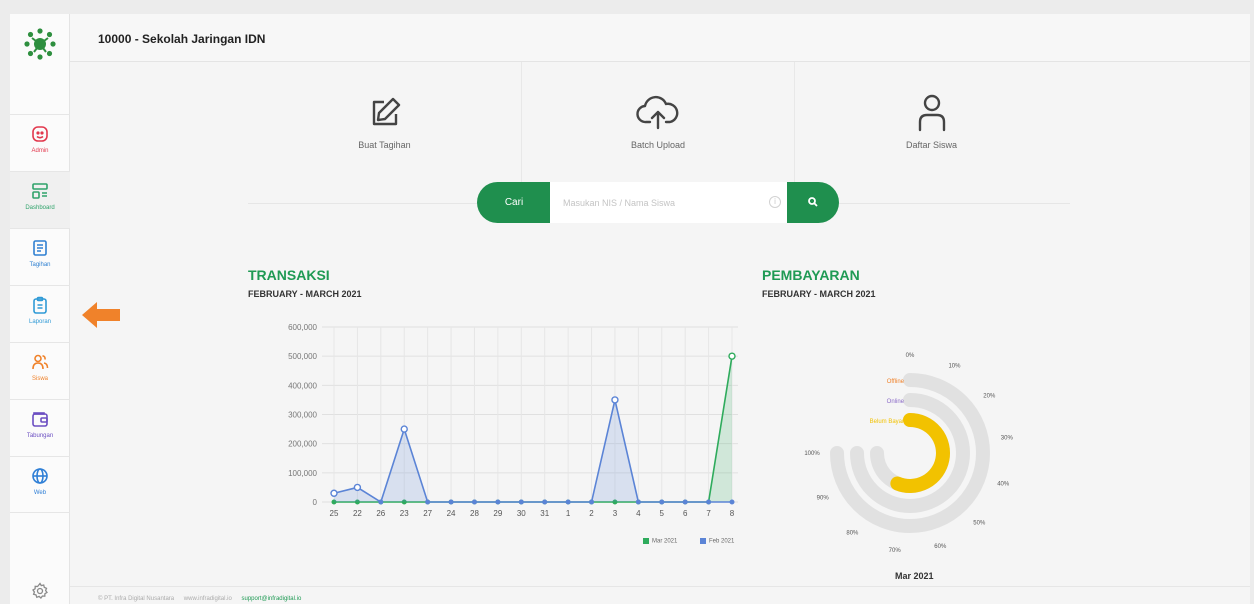  What do you see at coordinates (101, 315) in the screenshot?
I see `arrow-left-icon` at bounding box center [101, 315].